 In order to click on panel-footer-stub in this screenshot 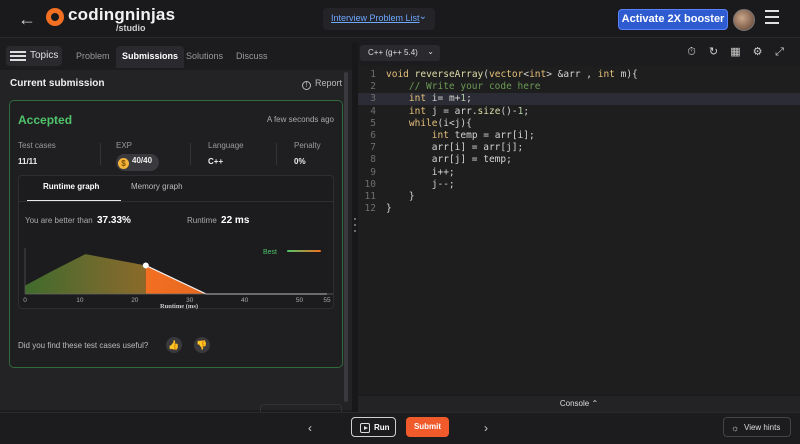, I will do `click(301, 408)`.